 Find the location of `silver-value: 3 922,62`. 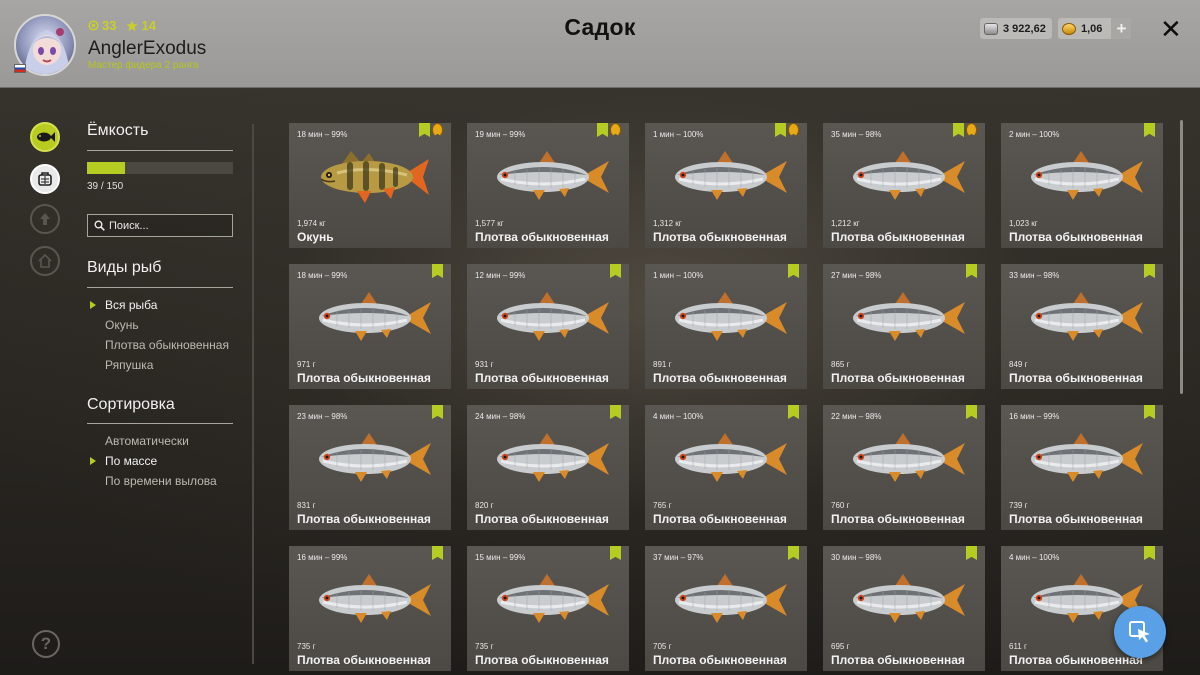

silver-value: 3 922,62 is located at coordinates (1024, 28).